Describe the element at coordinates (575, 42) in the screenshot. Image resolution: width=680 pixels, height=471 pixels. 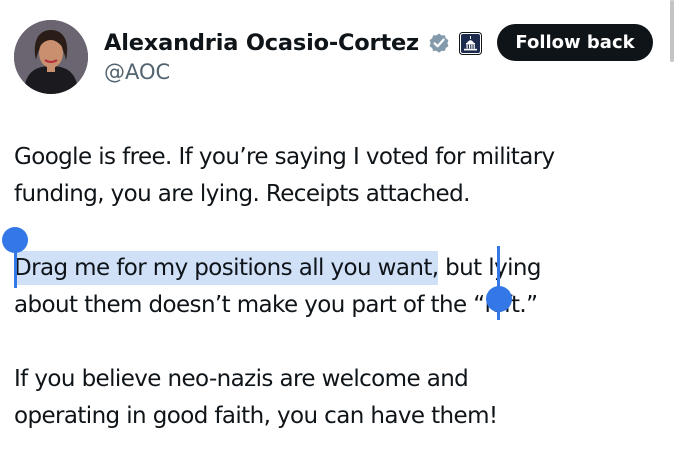
I see `follow-back-button: Follow back` at that location.